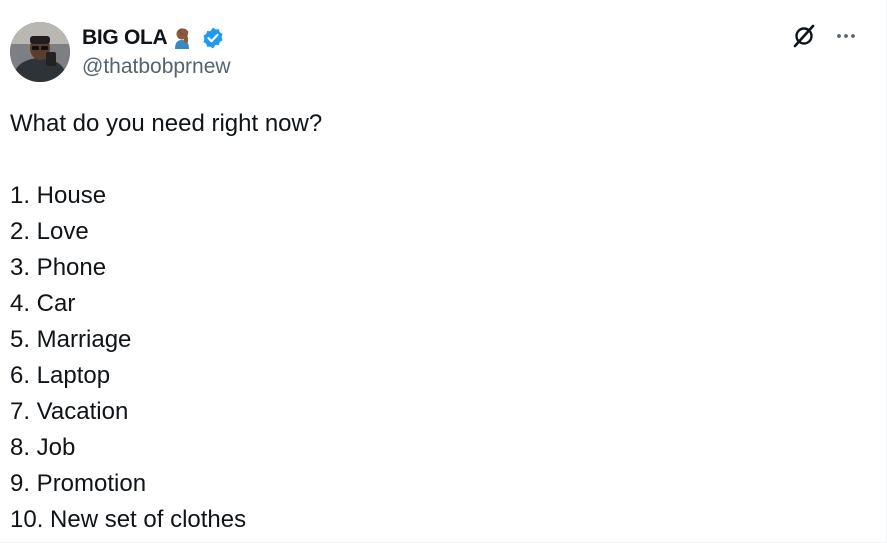 This screenshot has width=887, height=543. I want to click on author-name-row: BIG OLA, so click(153, 38).